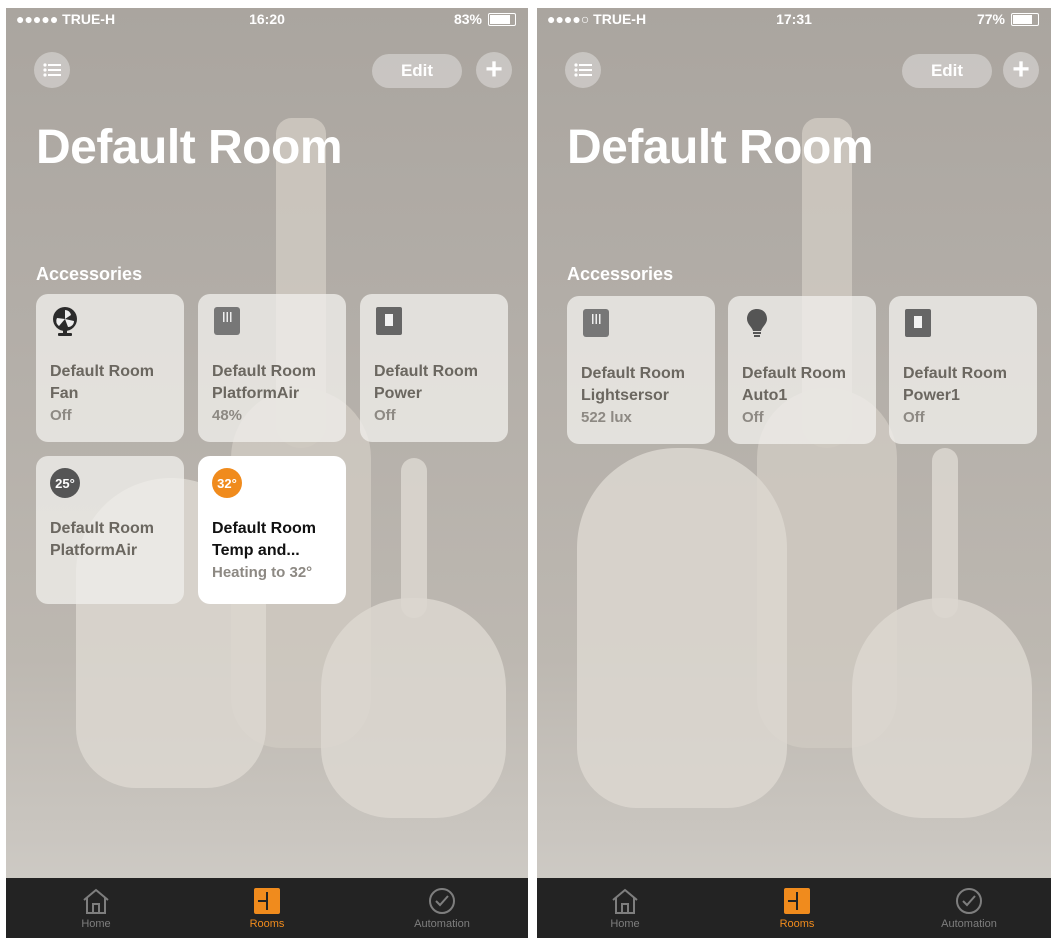  Describe the element at coordinates (398, 393) in the screenshot. I see `tile-accessory-name: Power` at that location.